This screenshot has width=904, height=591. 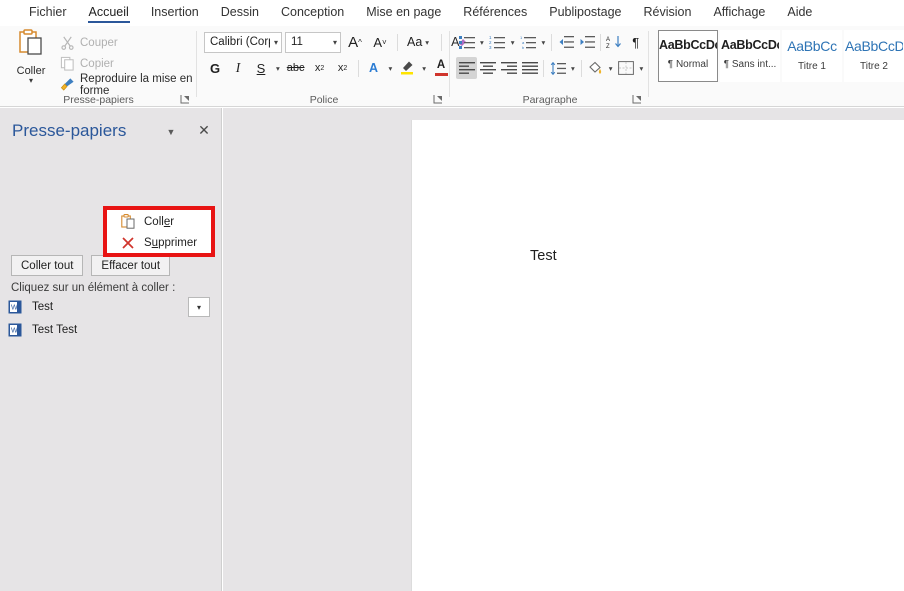 I want to click on sort-button: AZ, so click(x=614, y=42).